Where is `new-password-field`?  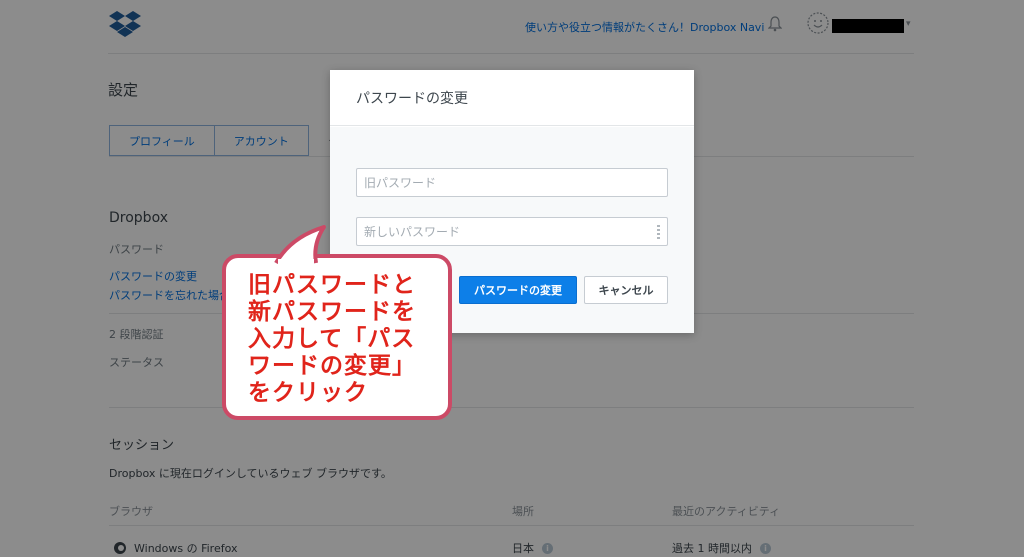 new-password-field is located at coordinates (512, 231).